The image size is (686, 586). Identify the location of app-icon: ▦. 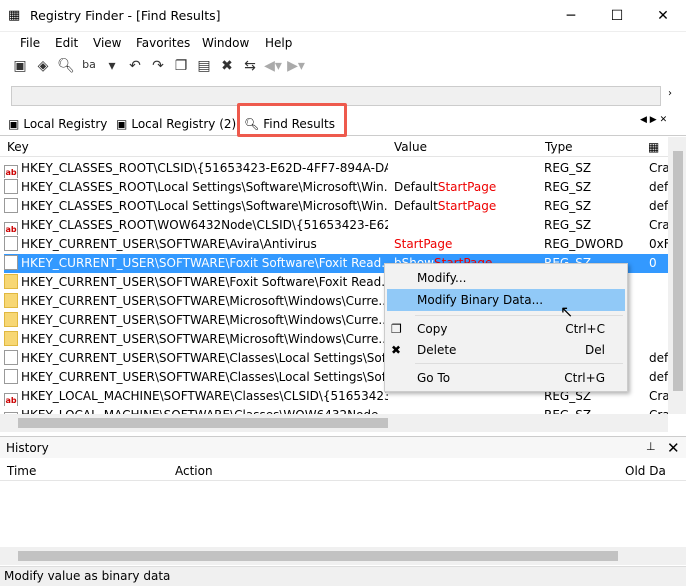
(14, 15).